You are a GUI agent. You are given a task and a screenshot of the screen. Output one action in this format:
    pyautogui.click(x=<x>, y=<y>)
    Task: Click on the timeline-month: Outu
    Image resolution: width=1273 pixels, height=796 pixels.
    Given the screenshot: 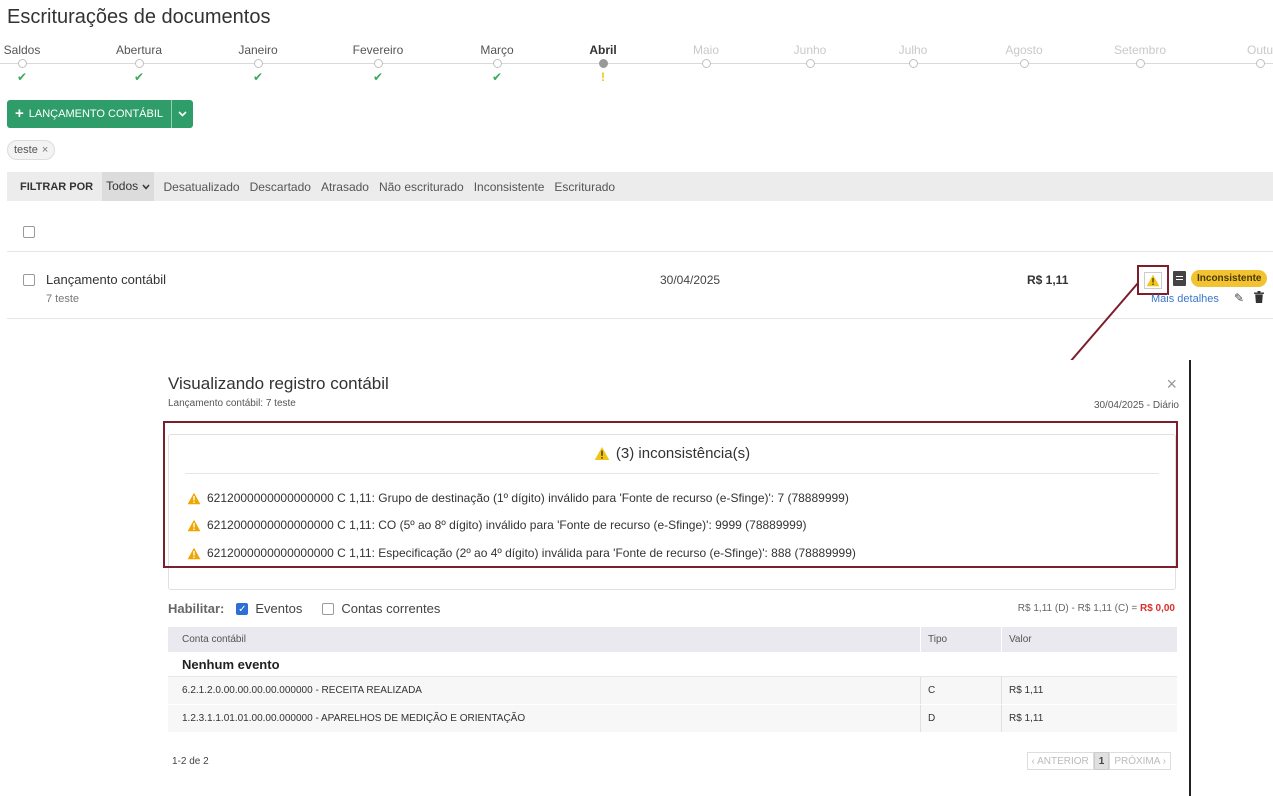 What is the action you would take?
    pyautogui.click(x=1246, y=63)
    